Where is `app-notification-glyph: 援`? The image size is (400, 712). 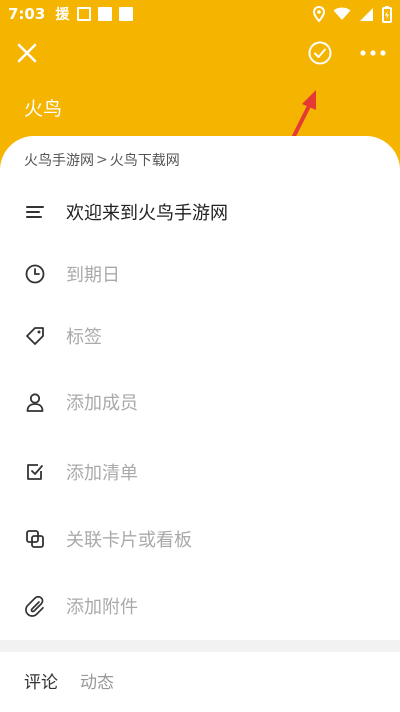
app-notification-glyph: 援 is located at coordinates (62, 15).